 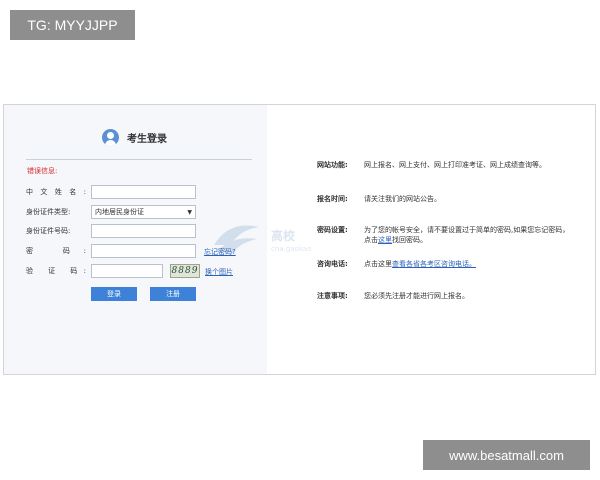 What do you see at coordinates (56, 271) in the screenshot?
I see `captcha-label: 验 证 码:` at bounding box center [56, 271].